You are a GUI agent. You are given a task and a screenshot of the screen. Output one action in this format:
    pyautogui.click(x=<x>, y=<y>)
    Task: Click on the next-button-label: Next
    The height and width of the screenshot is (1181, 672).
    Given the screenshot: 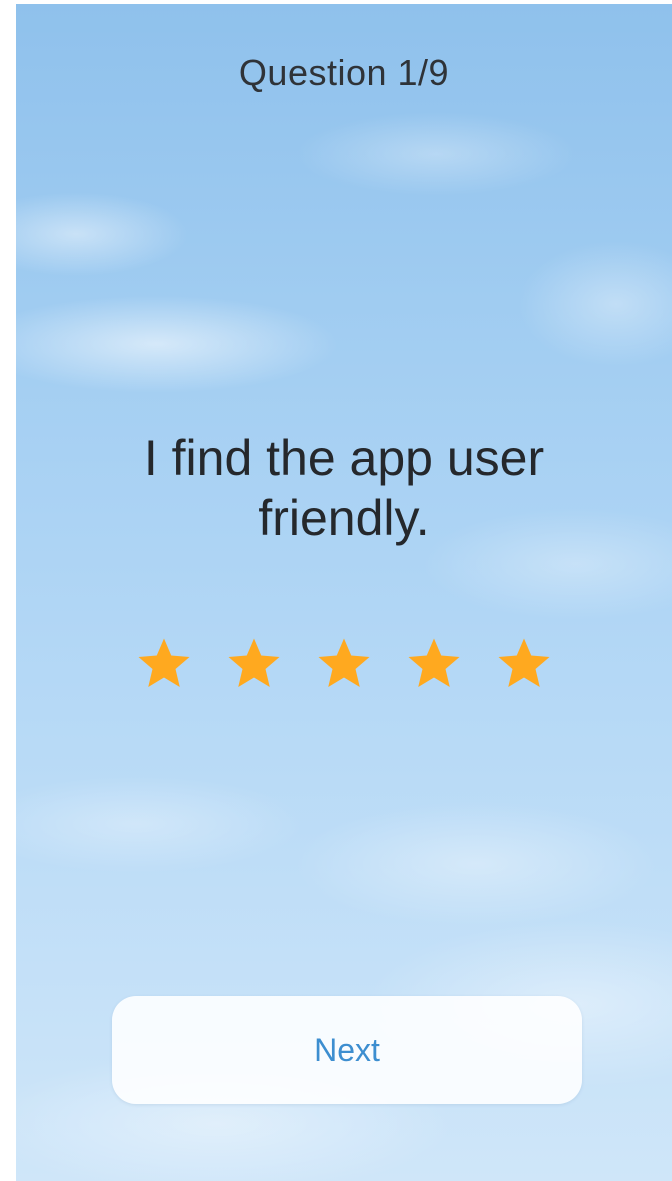 What is the action you would take?
    pyautogui.click(x=347, y=1049)
    